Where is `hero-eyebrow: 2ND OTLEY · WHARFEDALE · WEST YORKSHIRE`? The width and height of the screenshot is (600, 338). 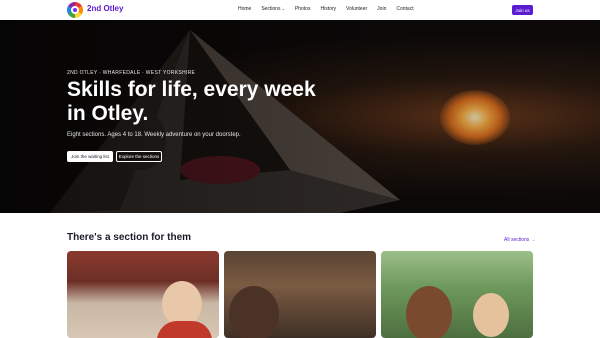
hero-eyebrow: 2ND OTLEY · WHARFEDALE · WEST YORKSHIRE is located at coordinates (131, 73).